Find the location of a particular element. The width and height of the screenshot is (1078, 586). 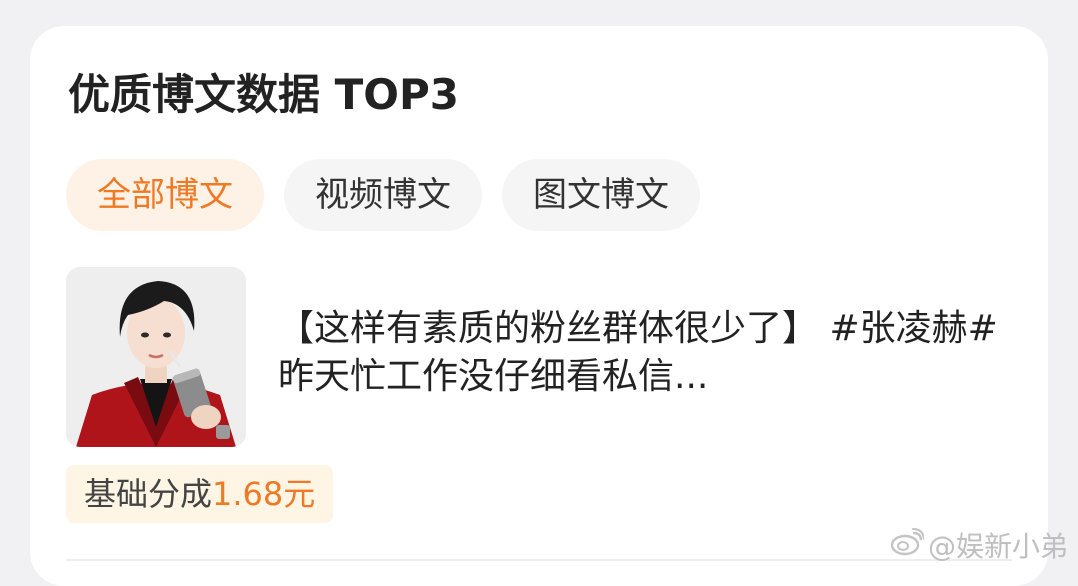

earnings-value: 1.68元 is located at coordinates (264, 494).